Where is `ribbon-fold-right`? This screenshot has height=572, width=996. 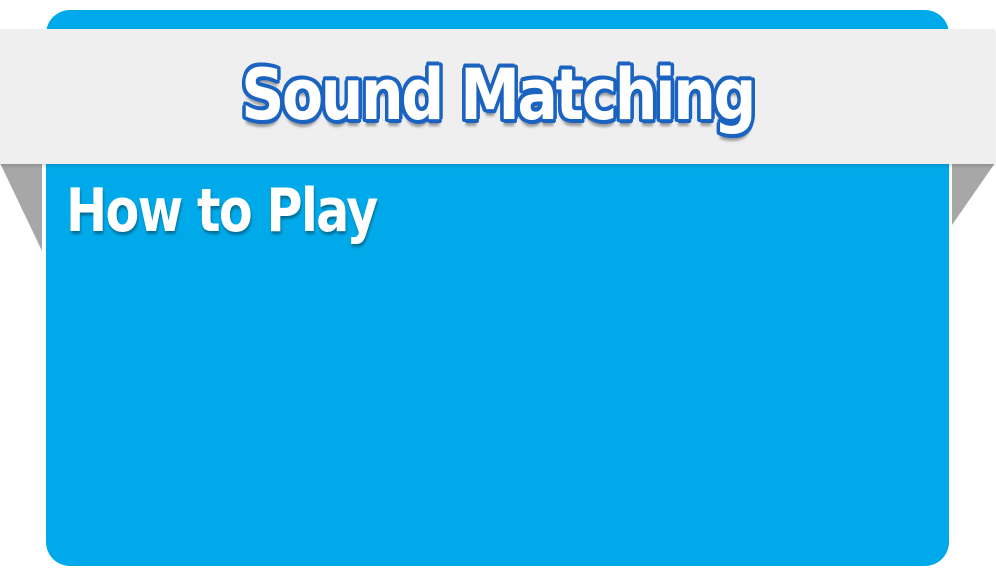 ribbon-fold-right is located at coordinates (973, 194).